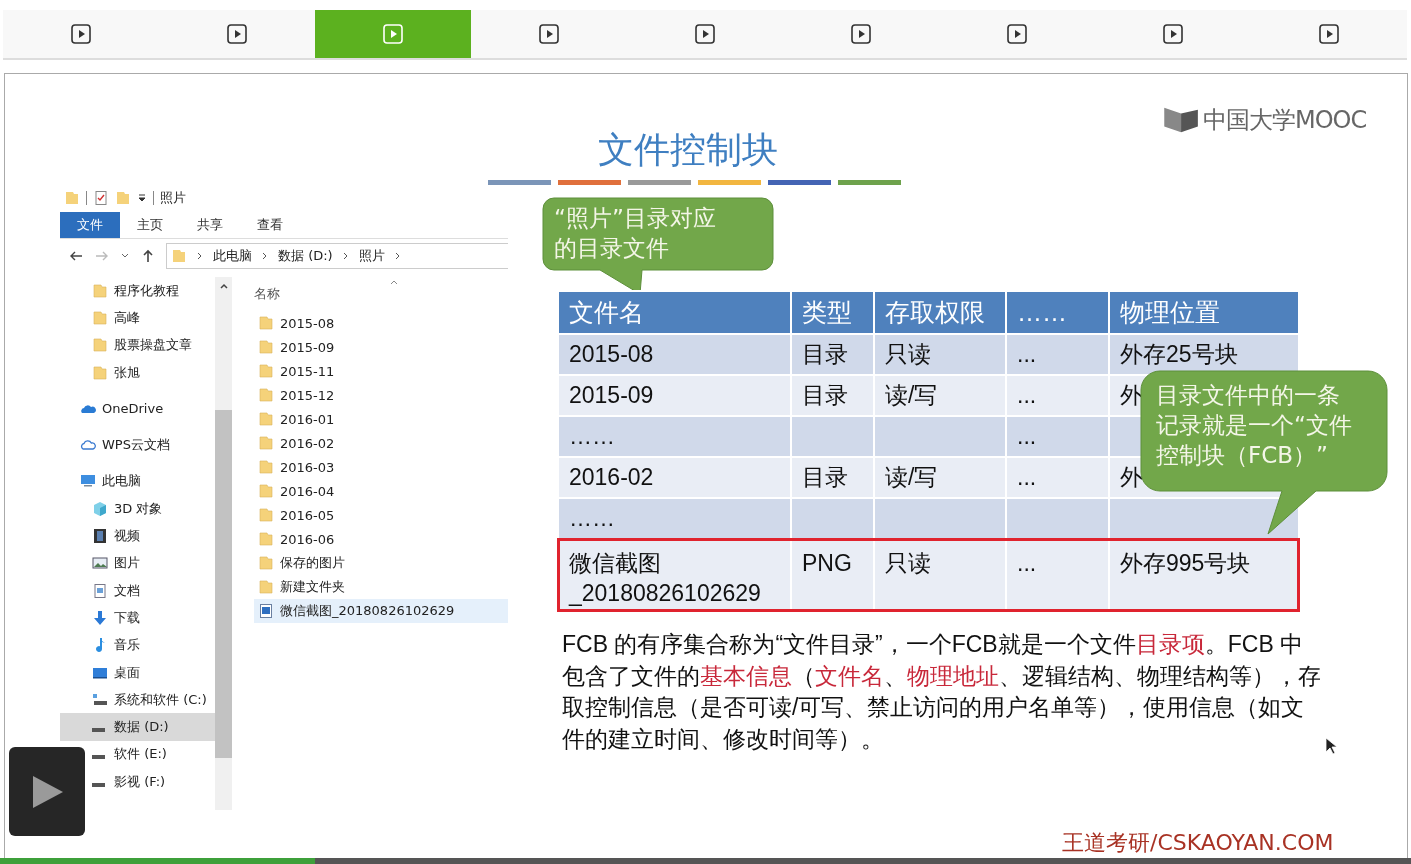 This screenshot has width=1411, height=864. What do you see at coordinates (47, 791) in the screenshot?
I see `play-button` at bounding box center [47, 791].